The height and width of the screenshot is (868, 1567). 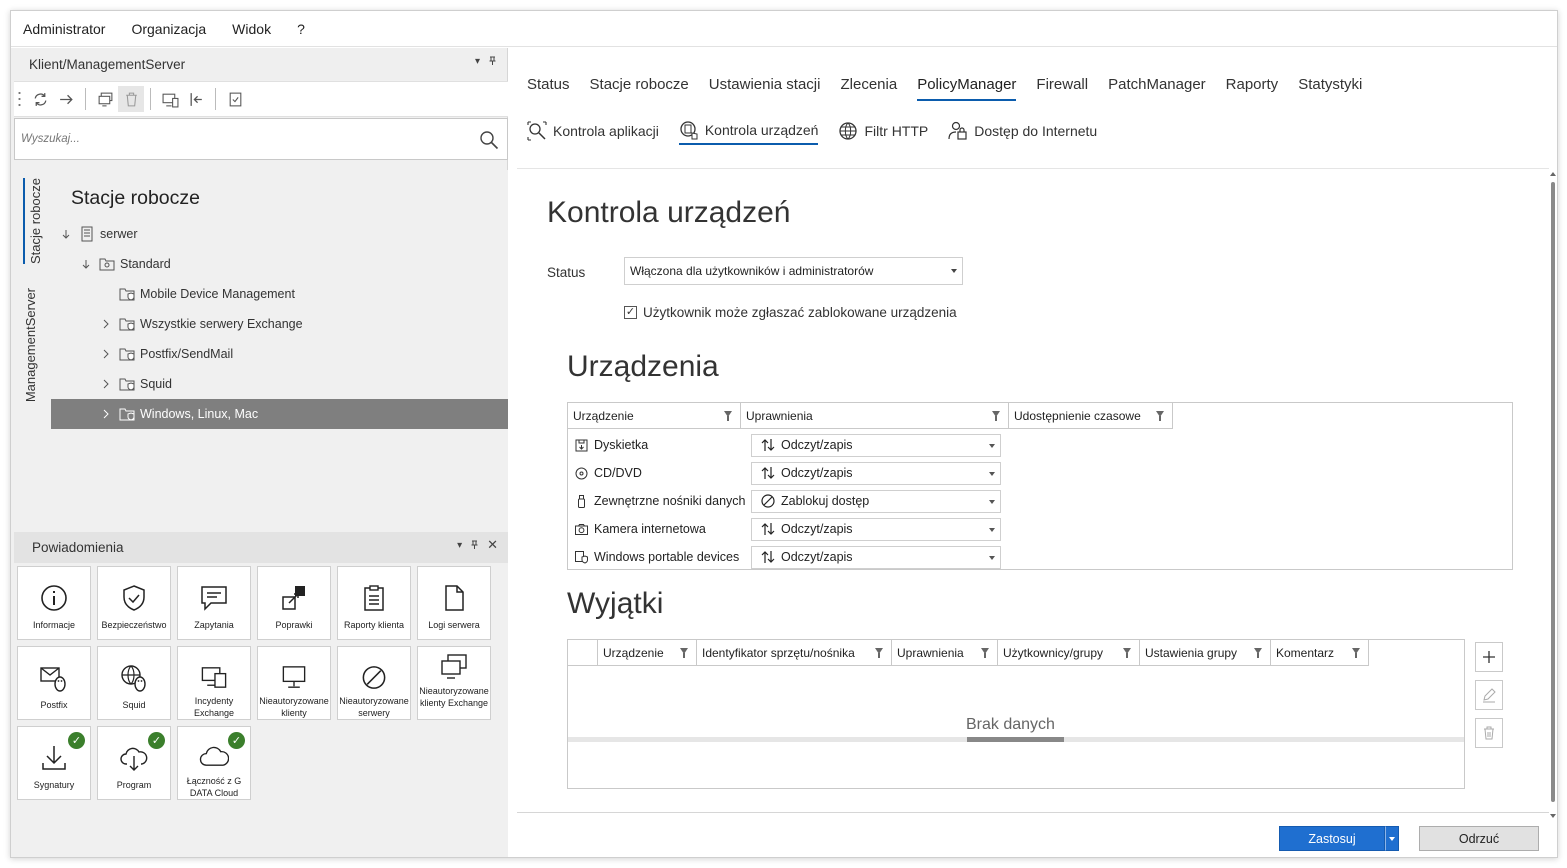 What do you see at coordinates (279, 234) in the screenshot?
I see `tree-node-serwer: serwer` at bounding box center [279, 234].